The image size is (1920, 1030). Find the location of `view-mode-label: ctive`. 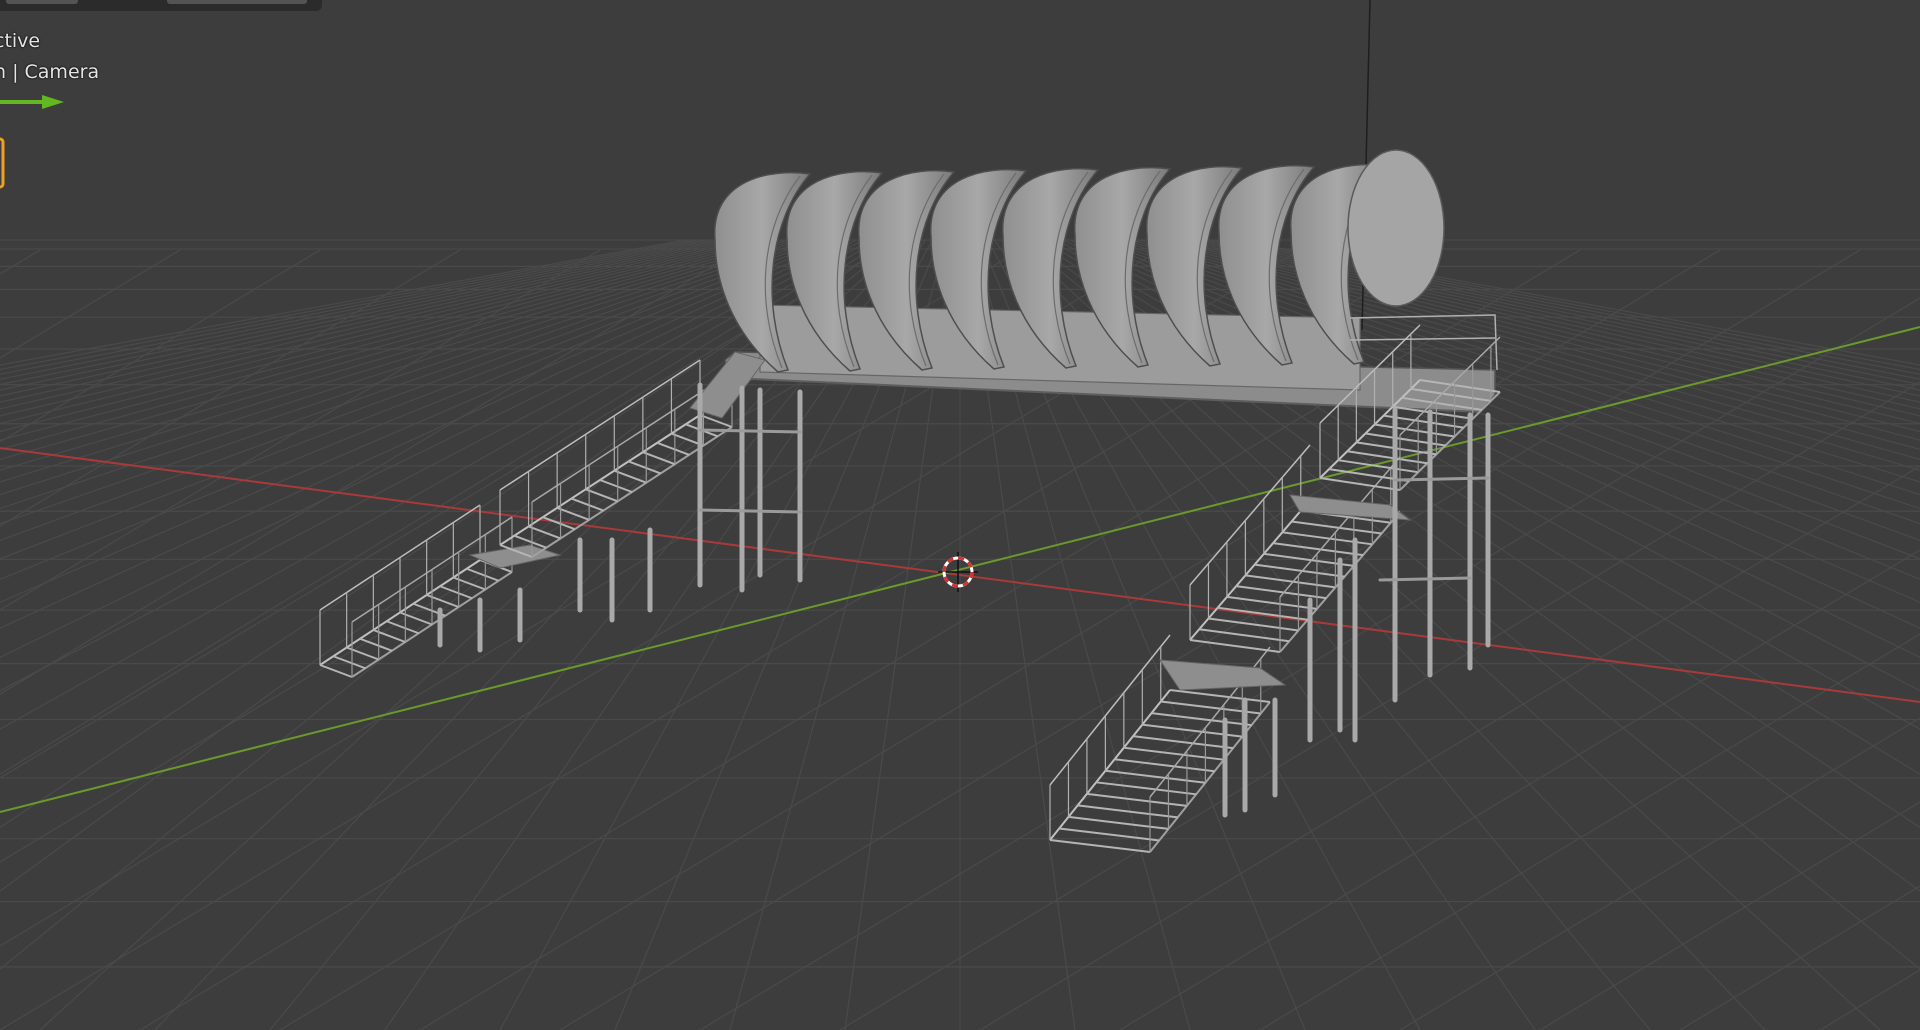

view-mode-label: ctive is located at coordinates (20, 41).